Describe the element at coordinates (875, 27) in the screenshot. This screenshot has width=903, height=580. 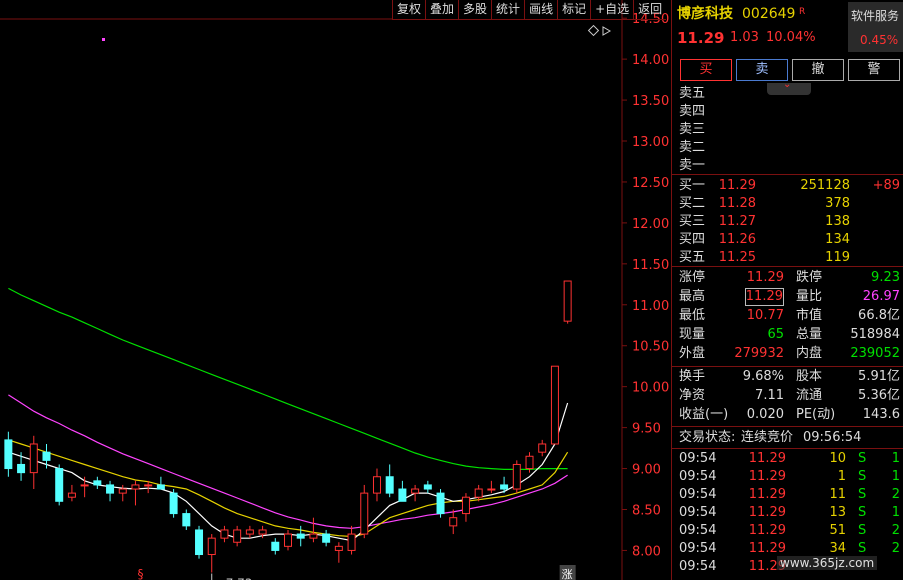
I see `sector-box: 软件服务 0.45%` at that location.